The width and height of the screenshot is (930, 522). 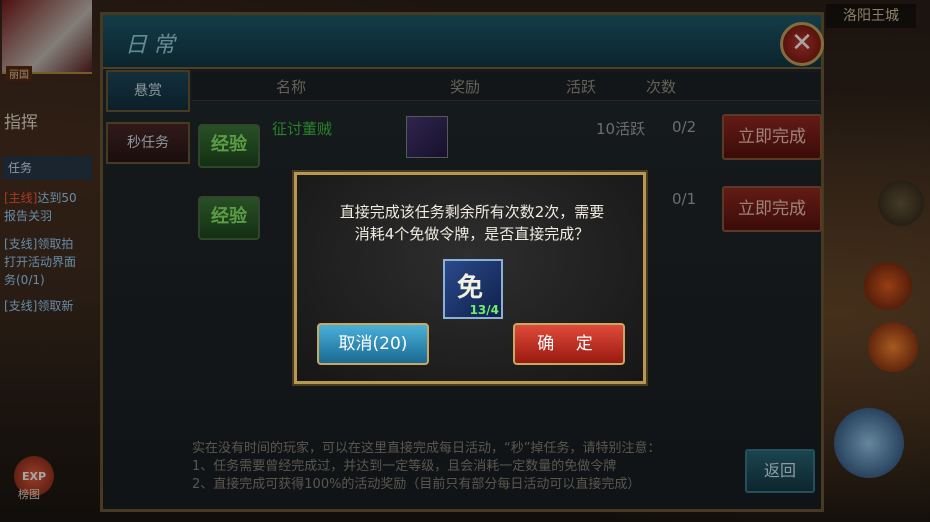 I want to click on token-count: 13/4, so click(x=484, y=310).